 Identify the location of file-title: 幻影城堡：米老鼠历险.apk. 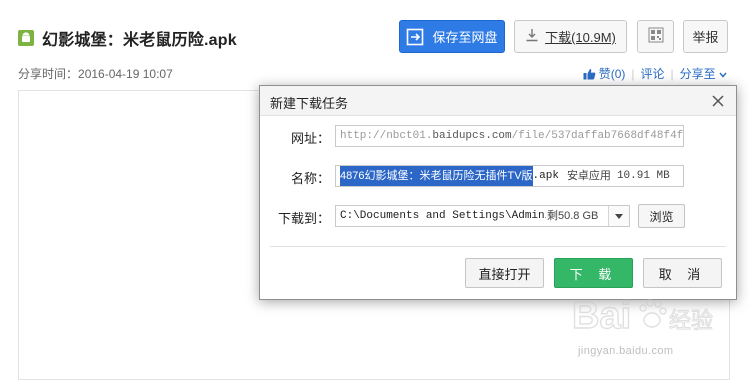
(127, 38).